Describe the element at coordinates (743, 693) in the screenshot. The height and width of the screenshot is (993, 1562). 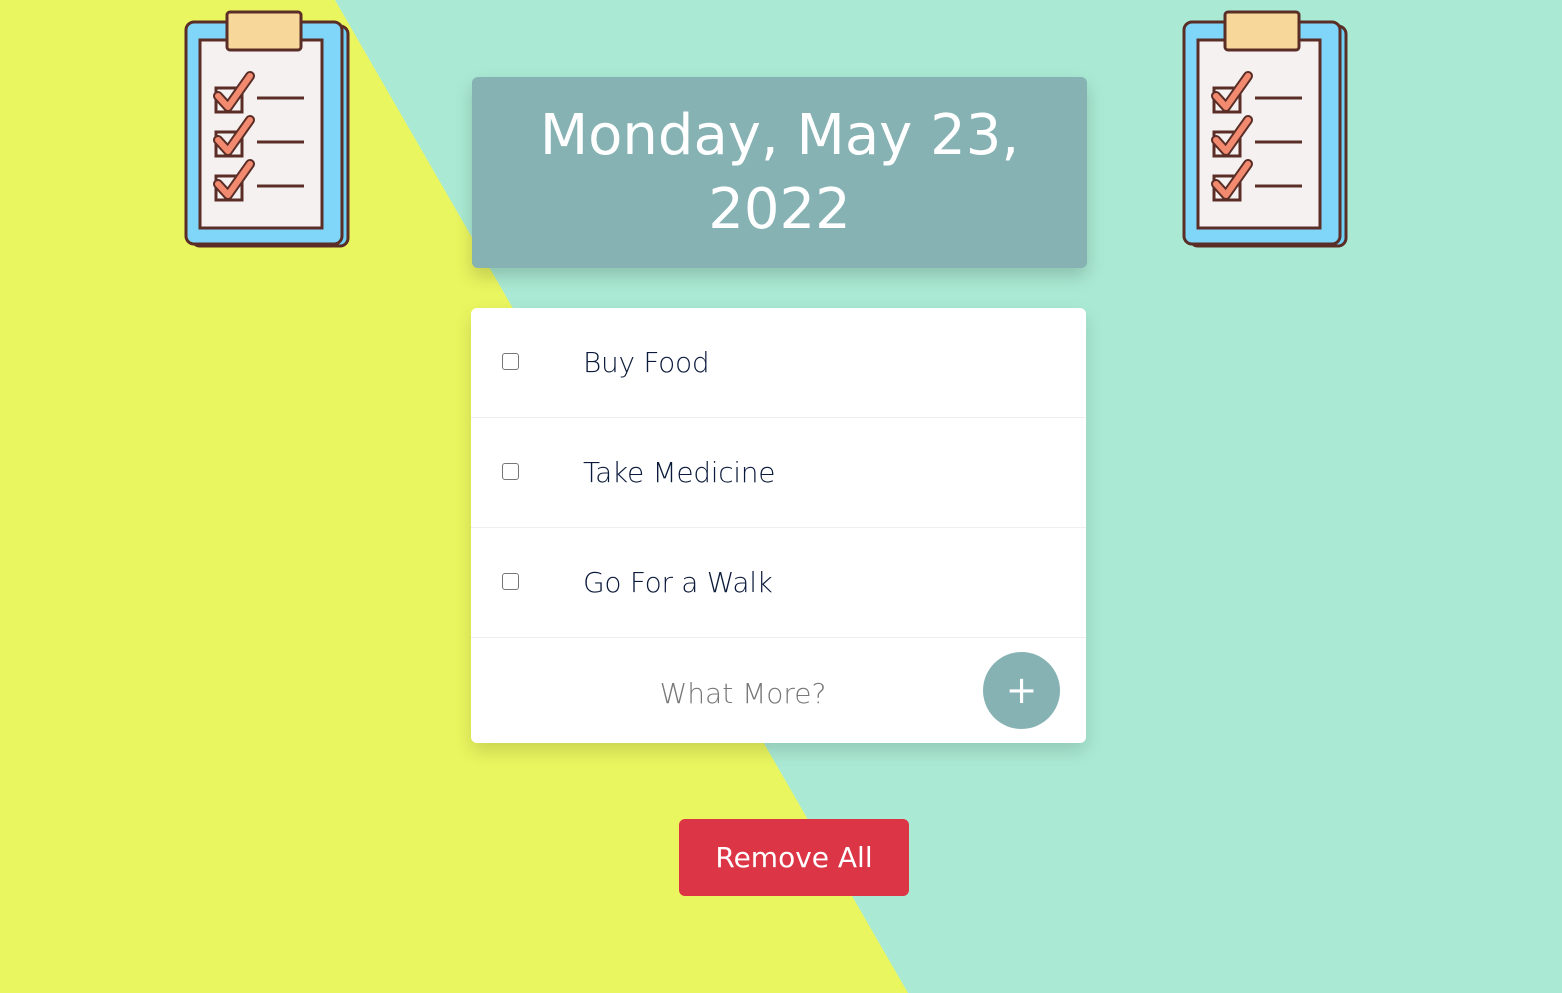
I see `new-todo-input` at that location.